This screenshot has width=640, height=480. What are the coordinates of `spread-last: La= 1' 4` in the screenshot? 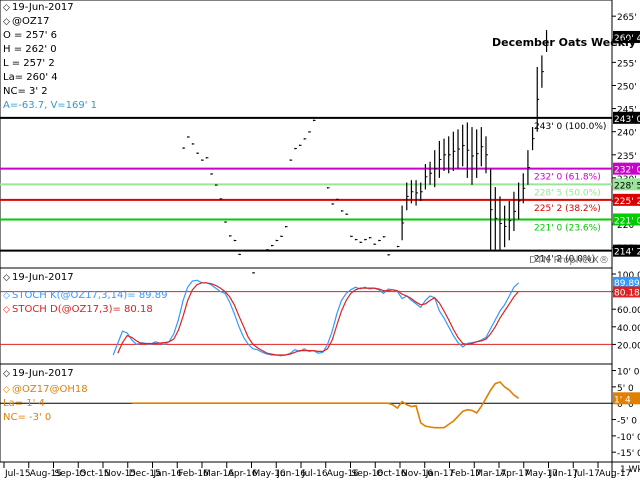 It's located at (24, 403).